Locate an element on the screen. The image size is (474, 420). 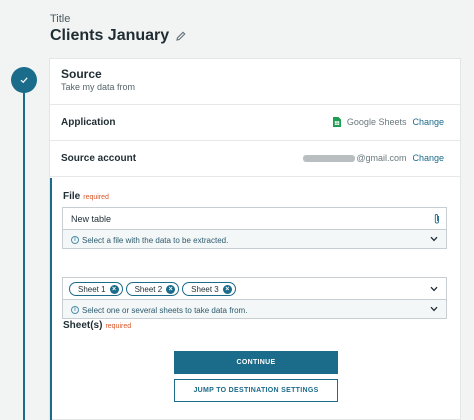
application-label: Application is located at coordinates (88, 122).